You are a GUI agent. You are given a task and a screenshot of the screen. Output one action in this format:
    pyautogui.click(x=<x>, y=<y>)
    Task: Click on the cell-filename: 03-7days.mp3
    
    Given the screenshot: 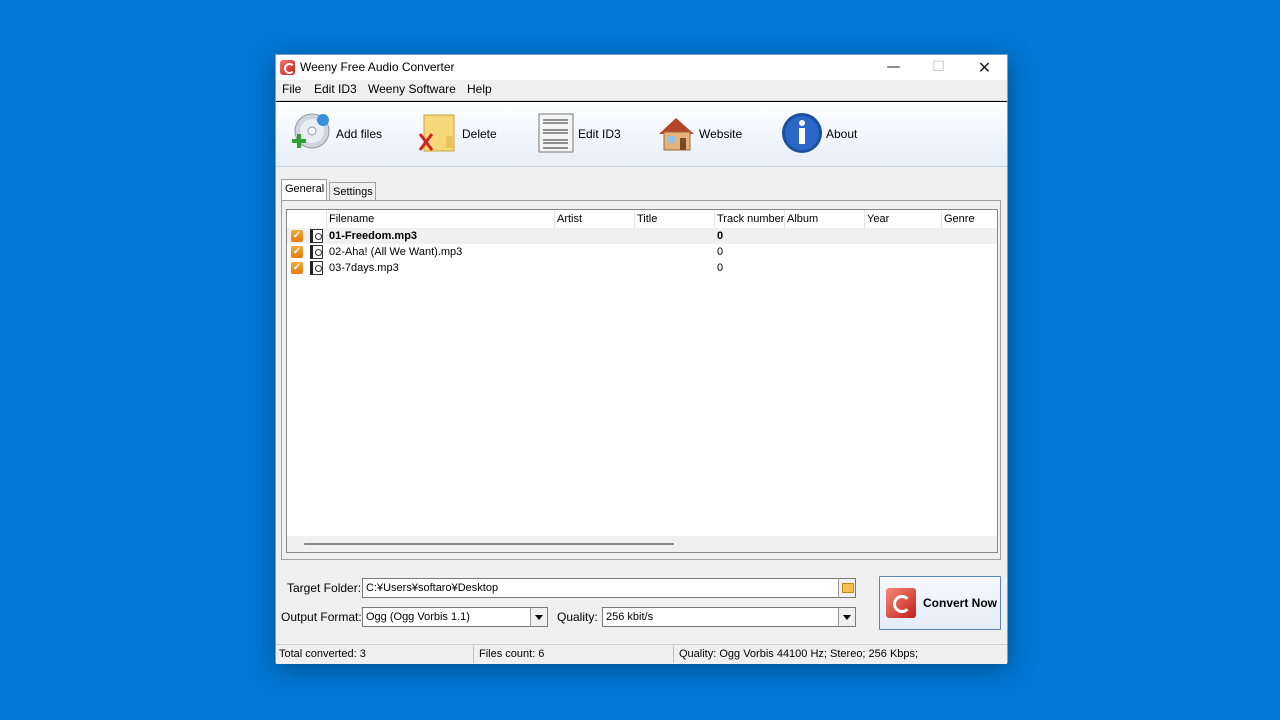 What is the action you would take?
    pyautogui.click(x=364, y=268)
    